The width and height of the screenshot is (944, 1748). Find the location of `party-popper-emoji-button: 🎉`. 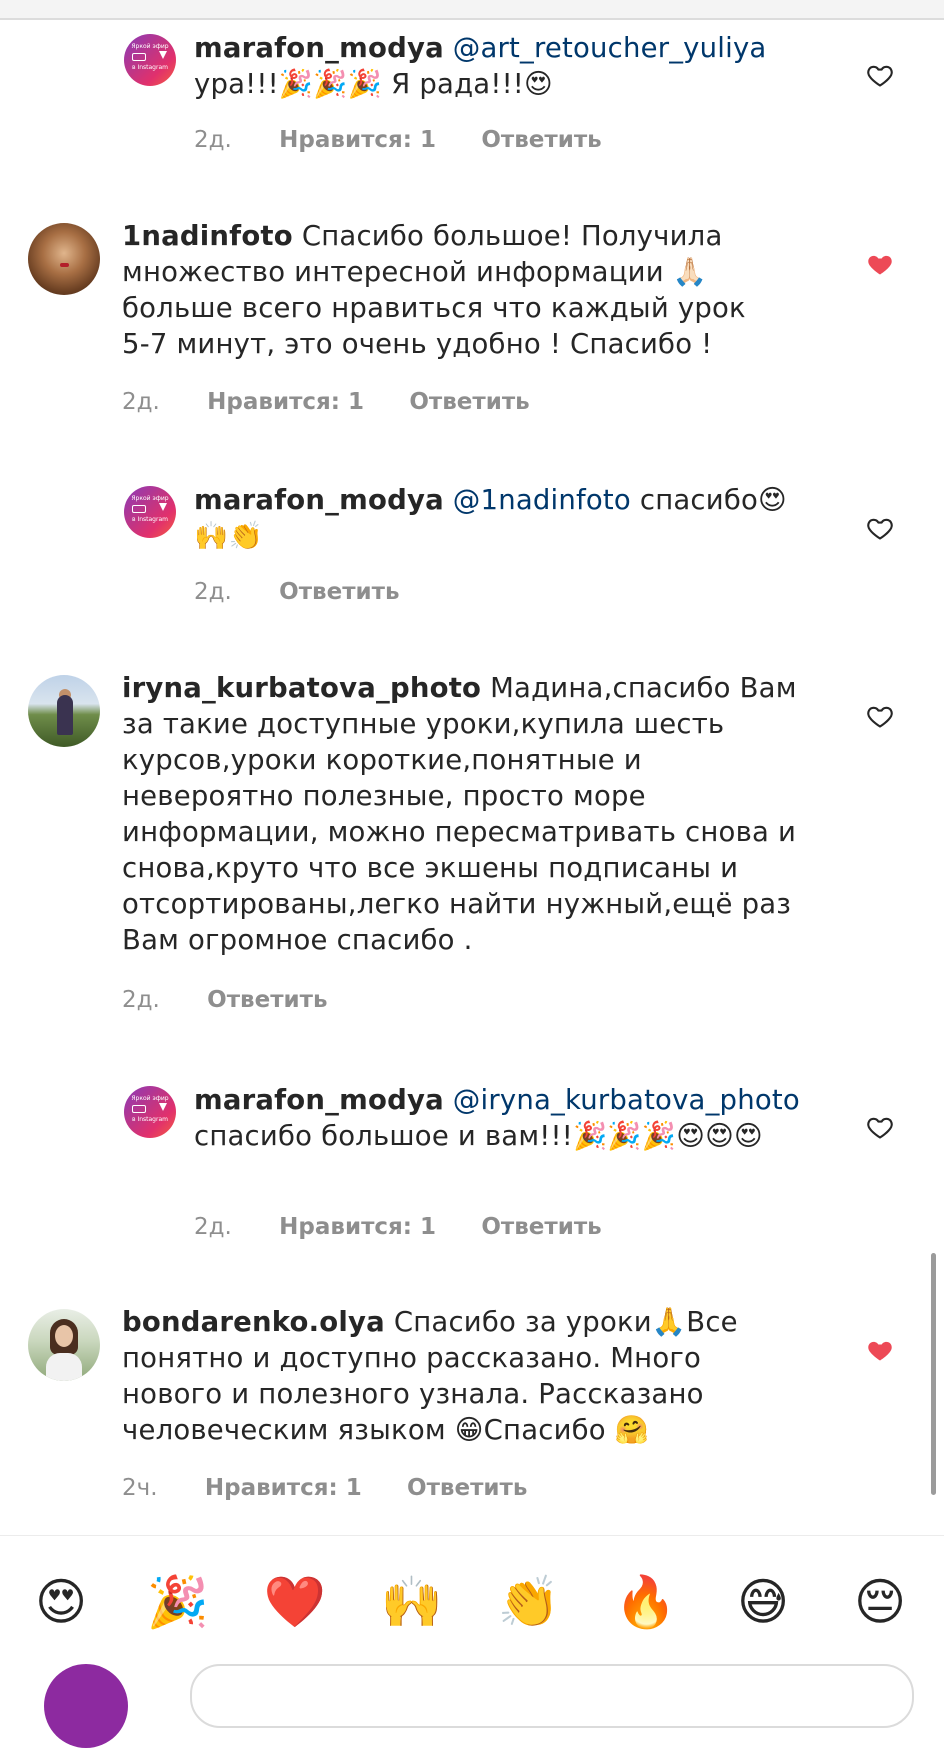

party-popper-emoji-button: 🎉 is located at coordinates (178, 1602).